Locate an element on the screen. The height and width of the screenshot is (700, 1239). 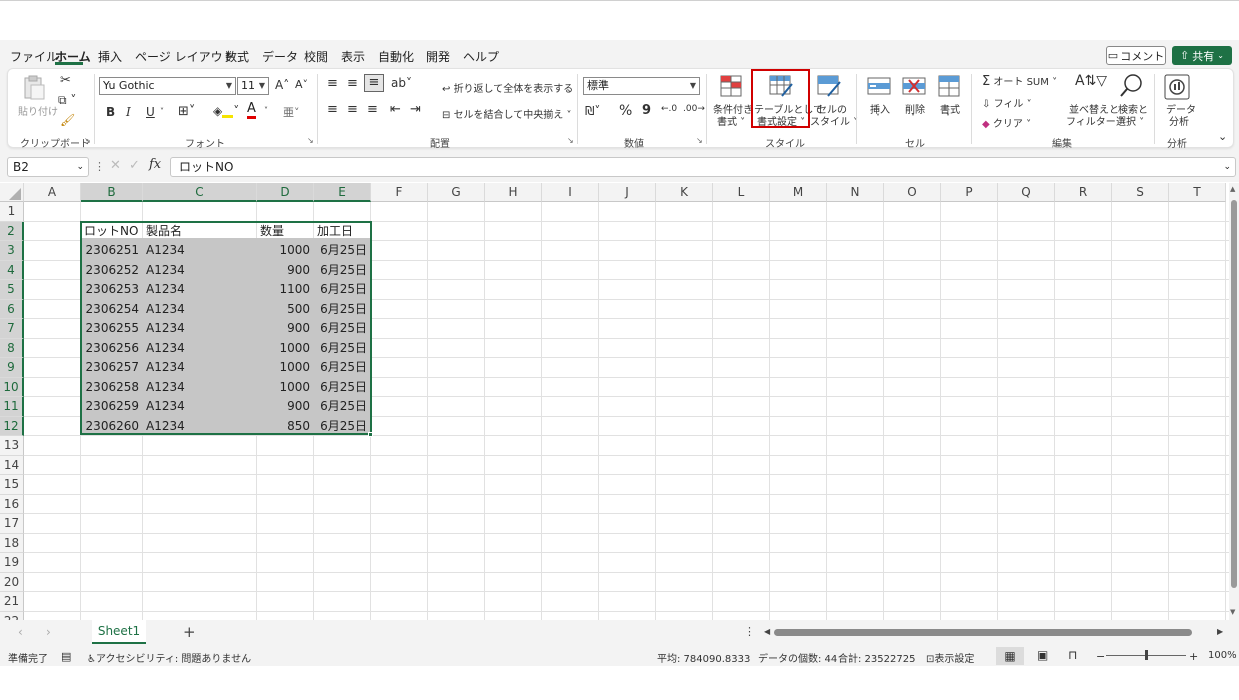
more-options-icon: ⋮ is located at coordinates (99, 166).